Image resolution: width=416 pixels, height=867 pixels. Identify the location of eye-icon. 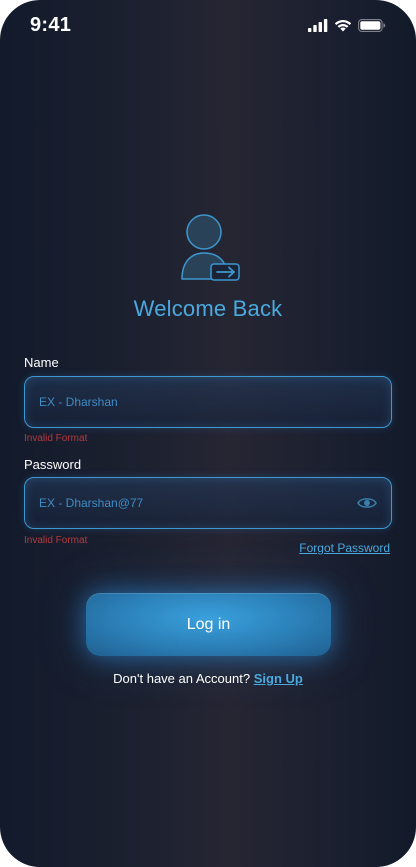
(367, 503).